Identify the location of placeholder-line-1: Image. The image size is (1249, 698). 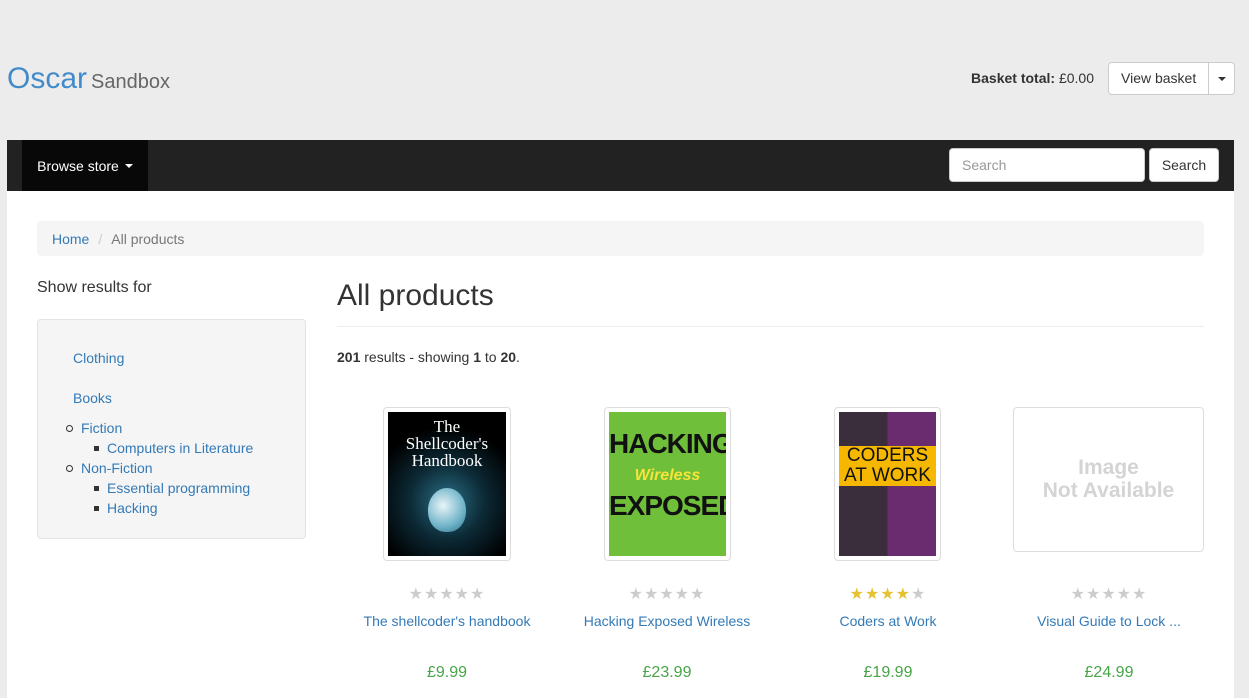
(1108, 468).